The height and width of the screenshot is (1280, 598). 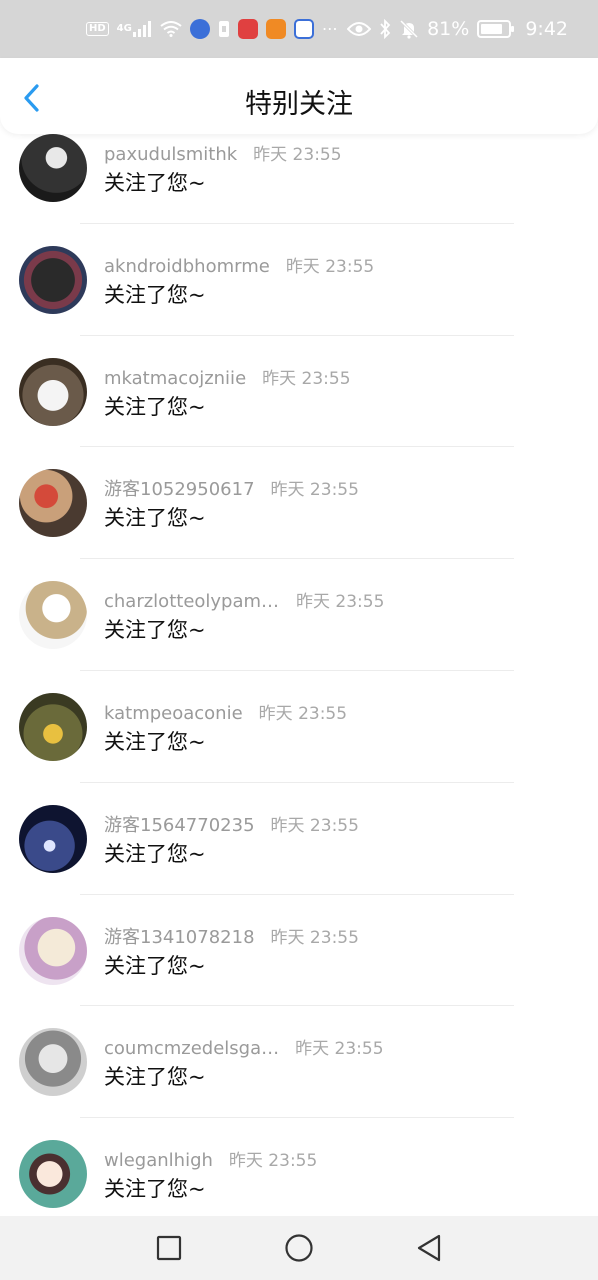 What do you see at coordinates (179, 936) in the screenshot?
I see `username: 游客1341078218` at bounding box center [179, 936].